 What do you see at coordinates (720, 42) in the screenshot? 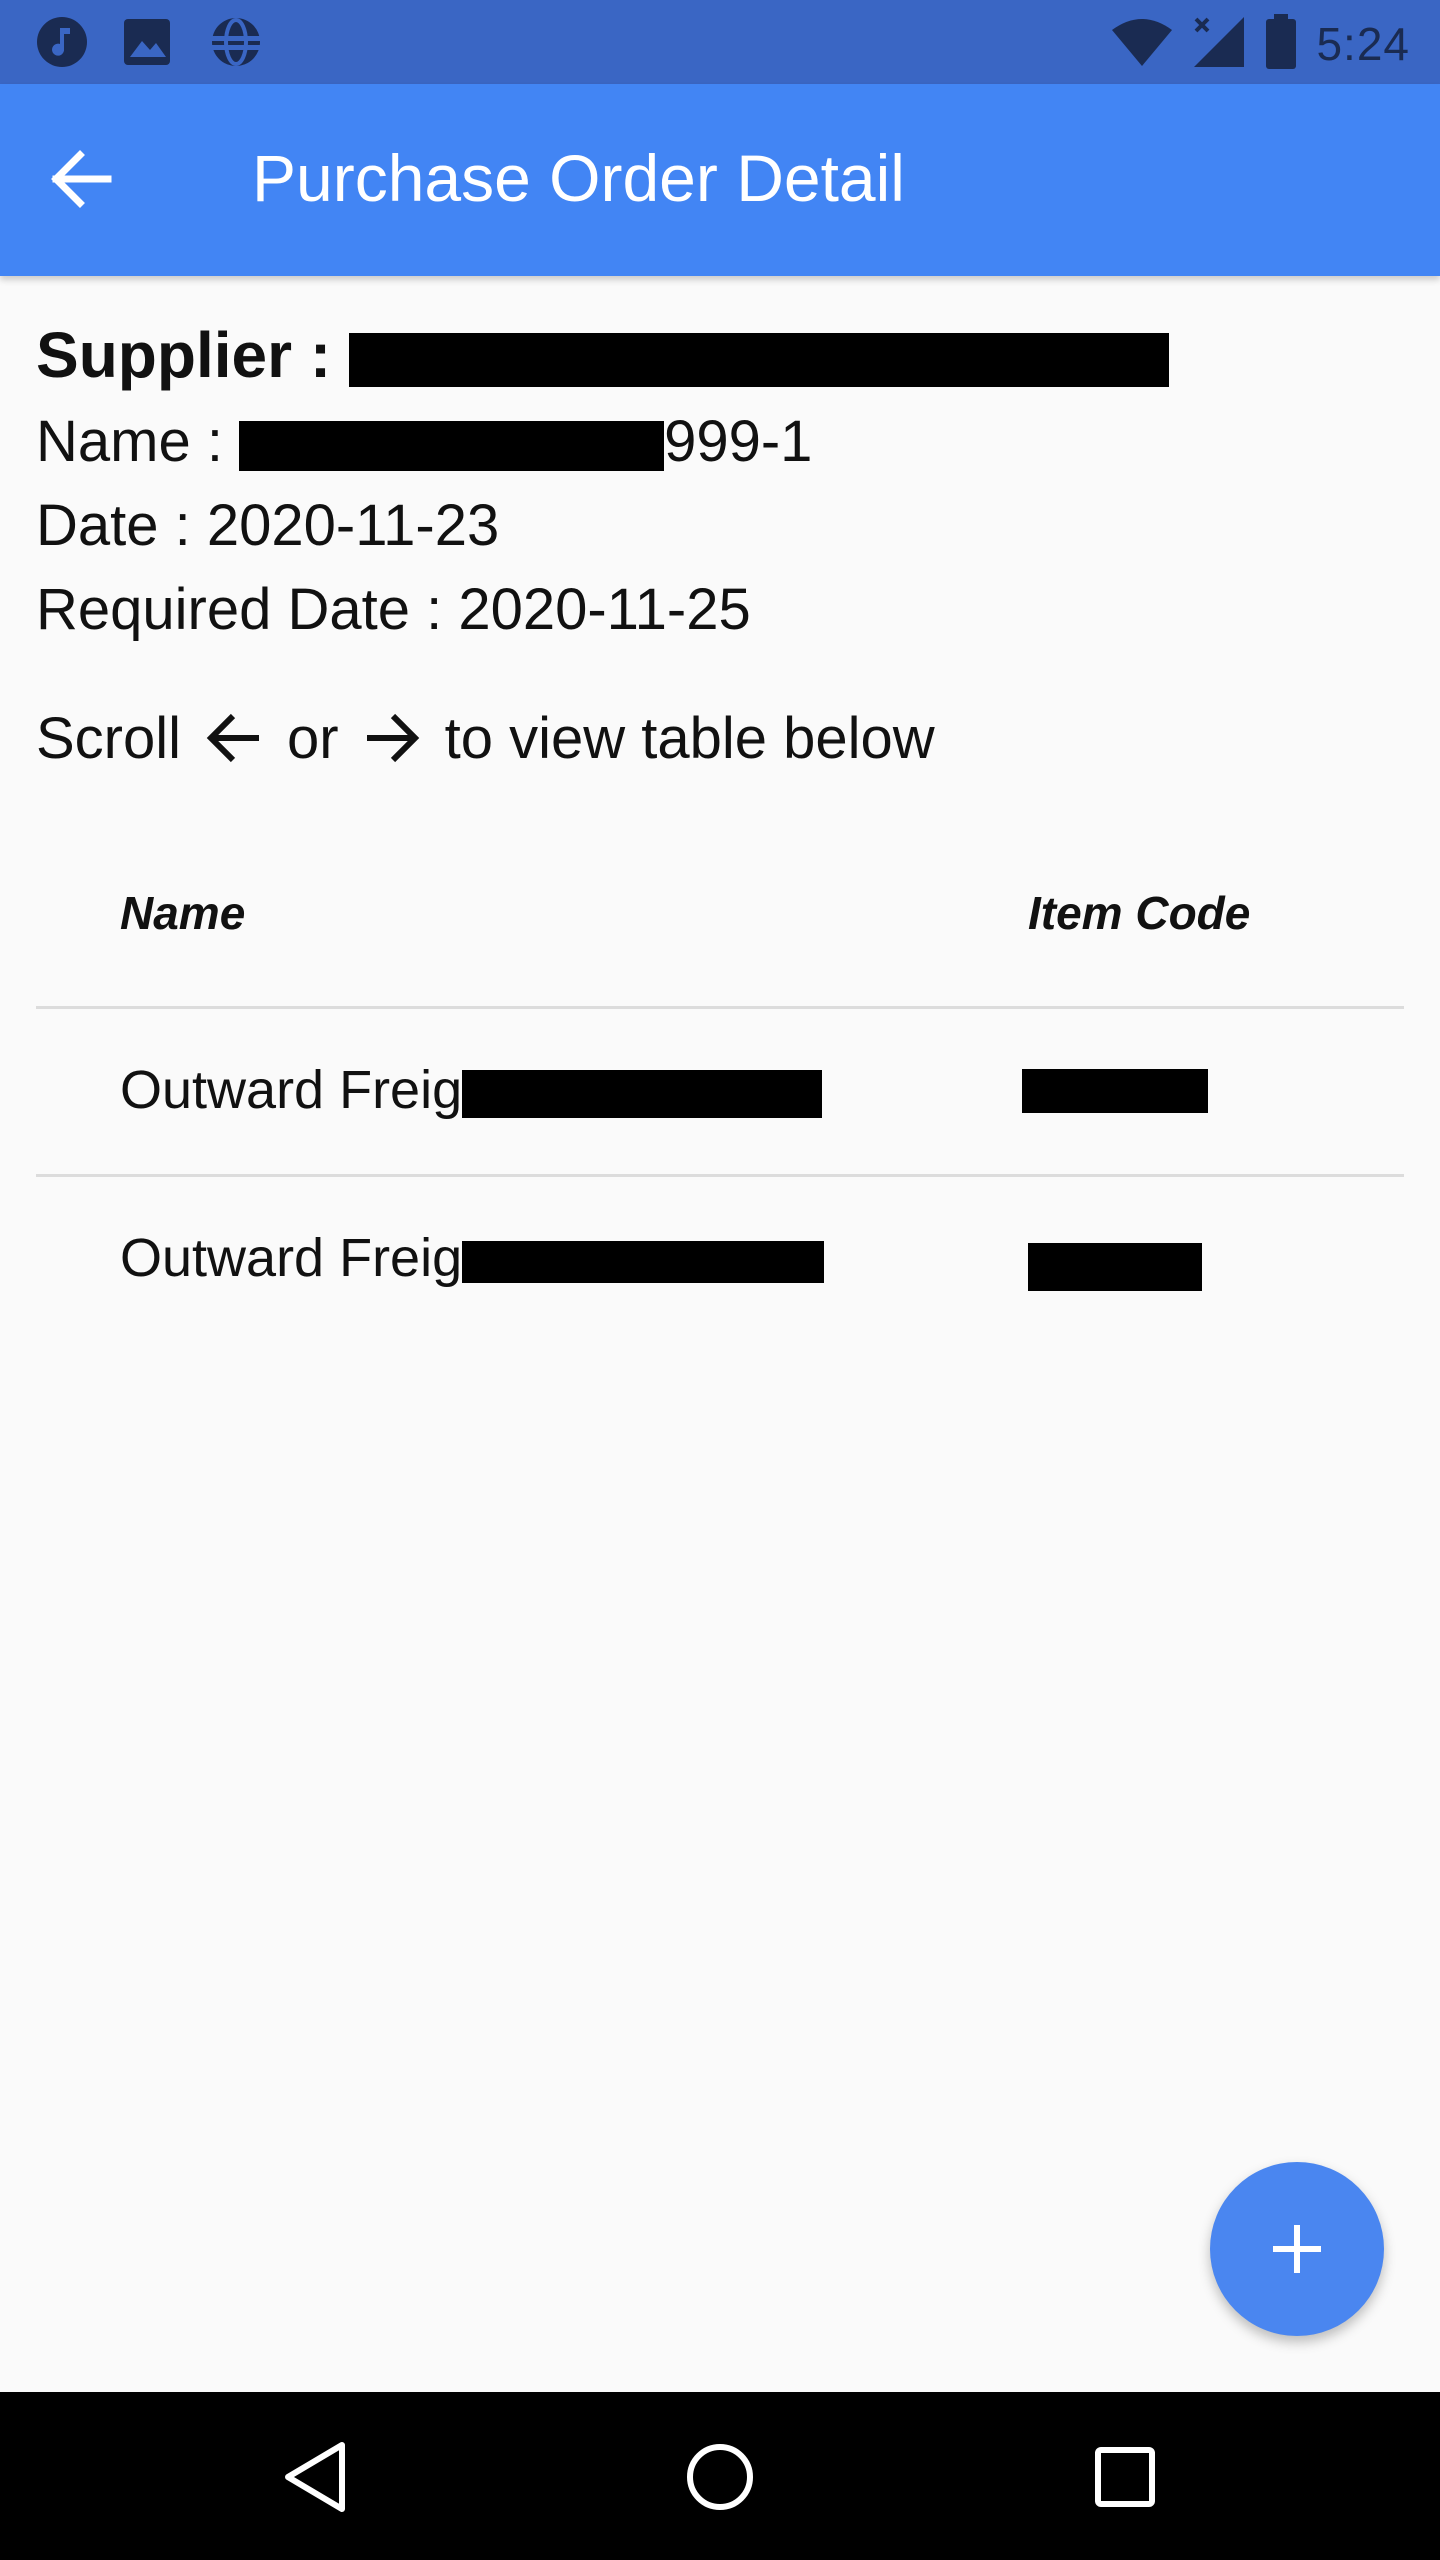
I see `status-bar: 5:24` at bounding box center [720, 42].